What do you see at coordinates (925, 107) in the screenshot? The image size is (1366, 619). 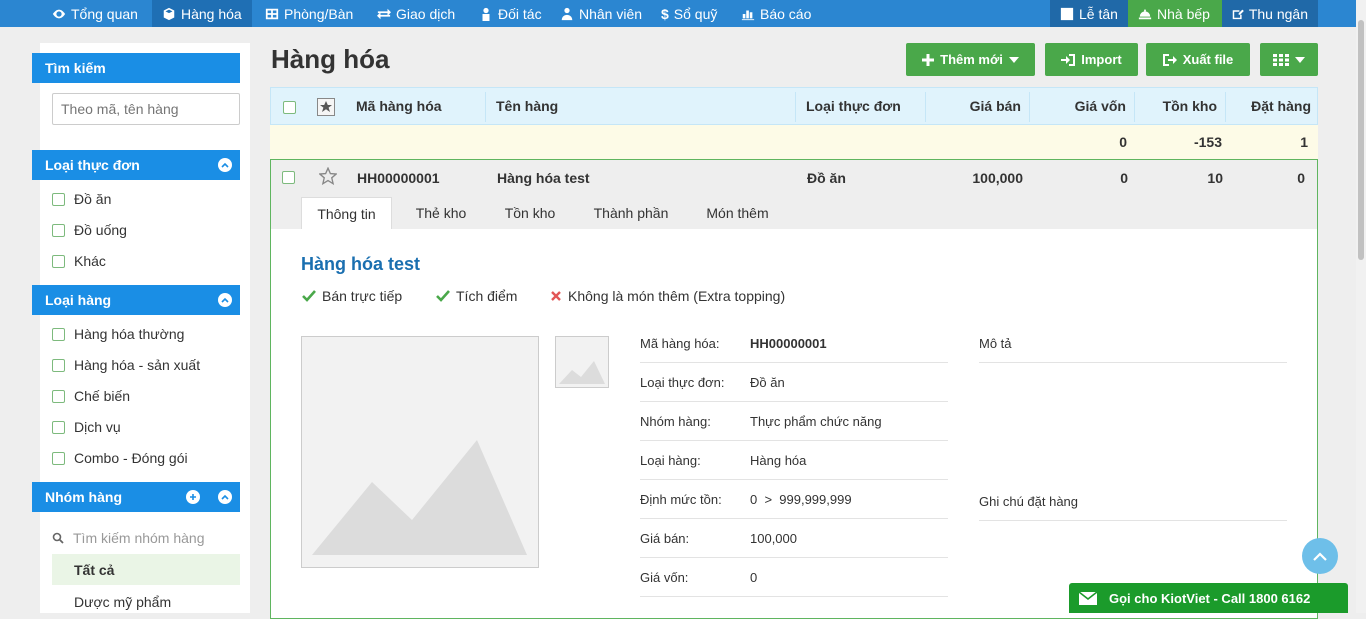 I see `column-separator` at bounding box center [925, 107].